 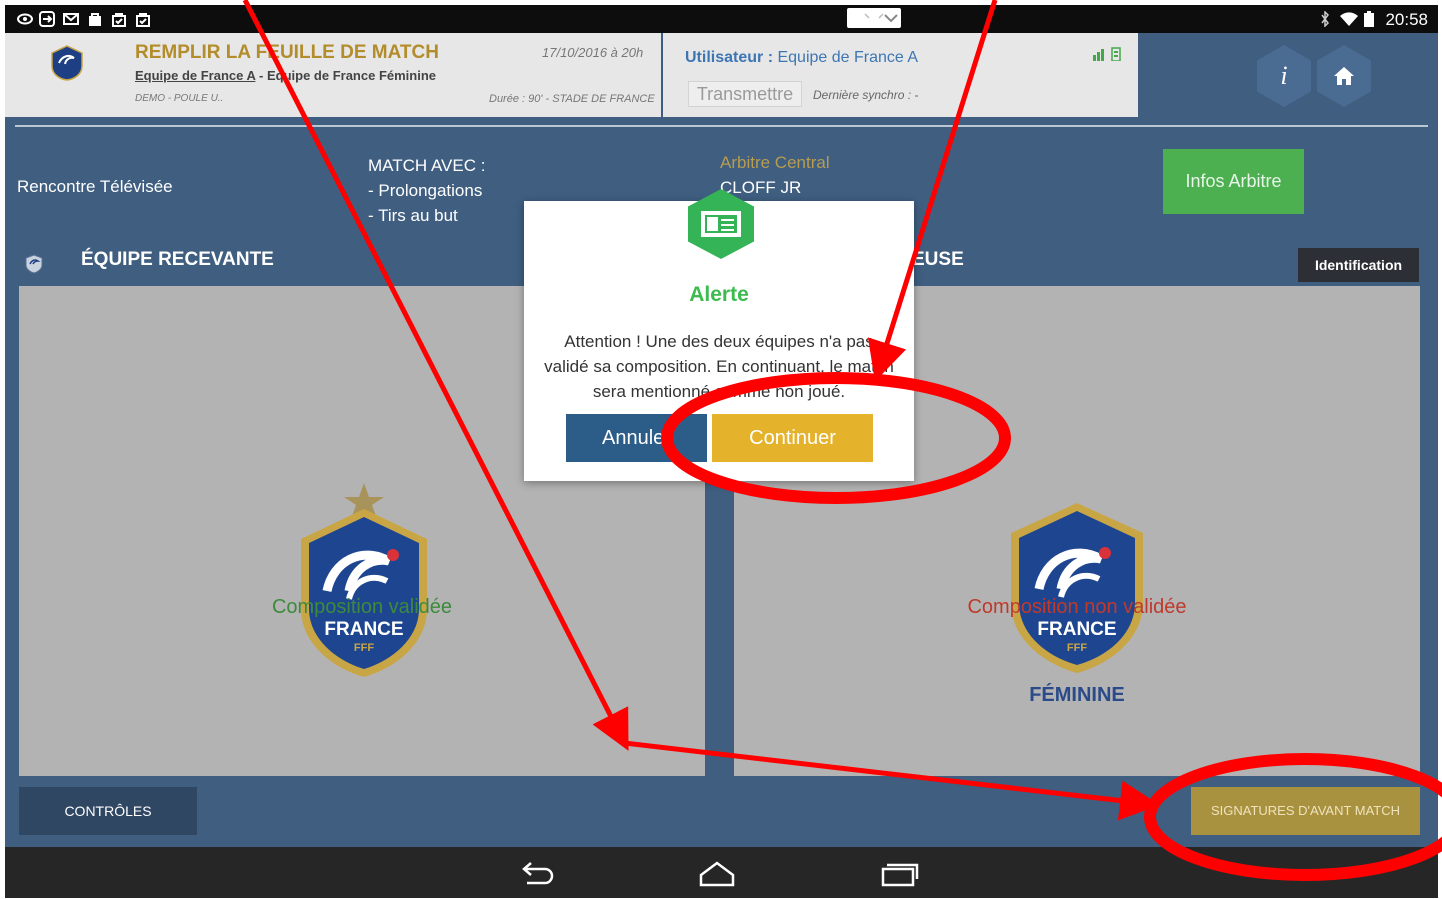 What do you see at coordinates (47, 19) in the screenshot?
I see `remote-icon` at bounding box center [47, 19].